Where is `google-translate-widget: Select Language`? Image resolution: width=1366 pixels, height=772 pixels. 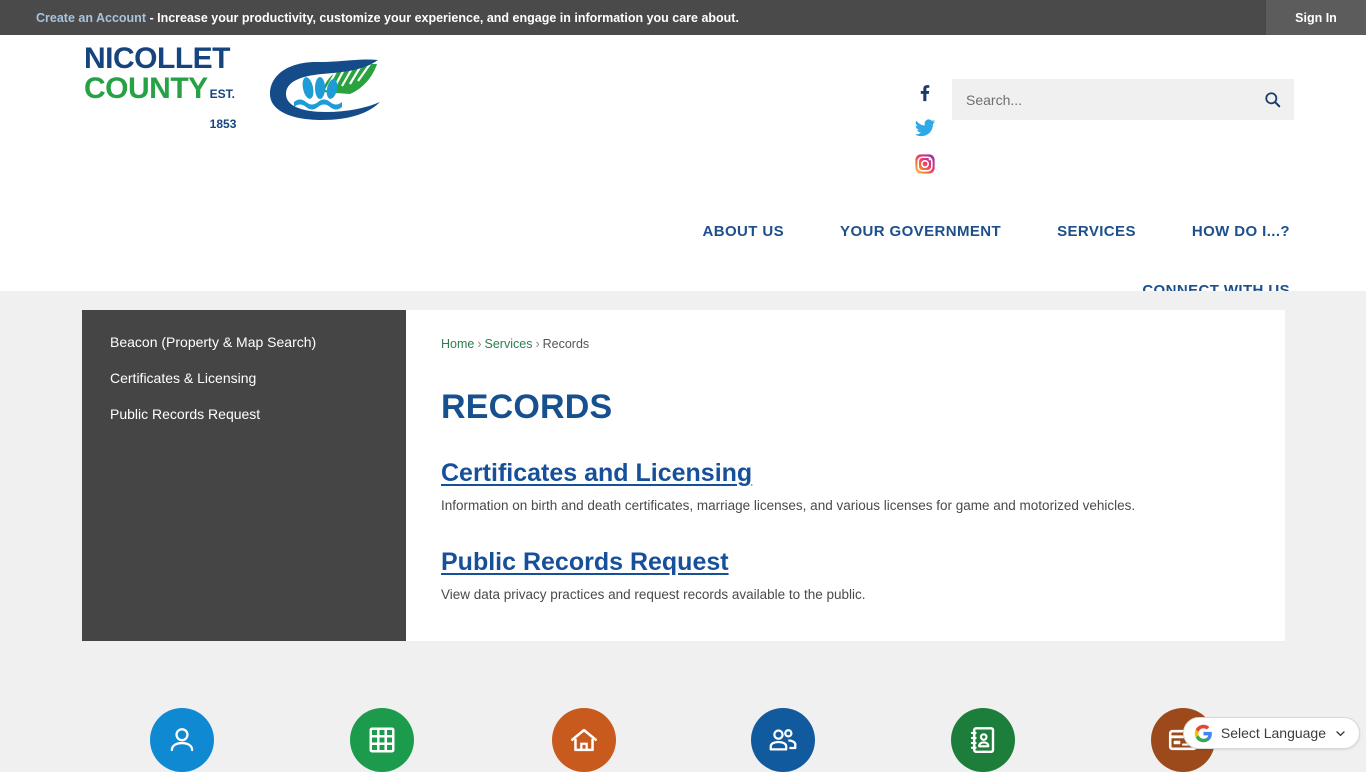
google-translate-widget: Select Language is located at coordinates (1271, 733).